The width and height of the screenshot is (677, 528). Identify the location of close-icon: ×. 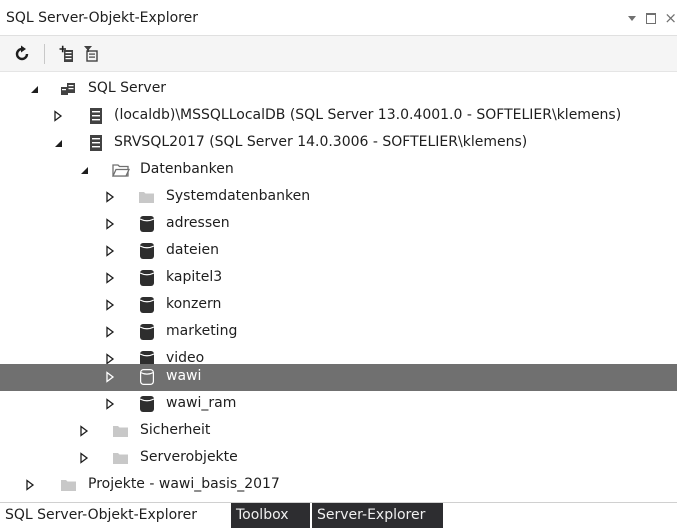
(670, 18).